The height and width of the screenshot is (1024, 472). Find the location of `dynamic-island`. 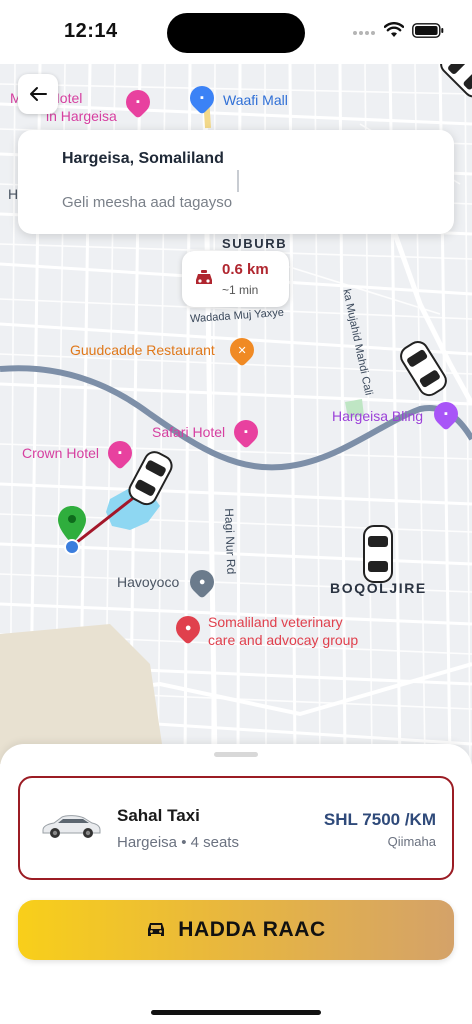

dynamic-island is located at coordinates (236, 33).